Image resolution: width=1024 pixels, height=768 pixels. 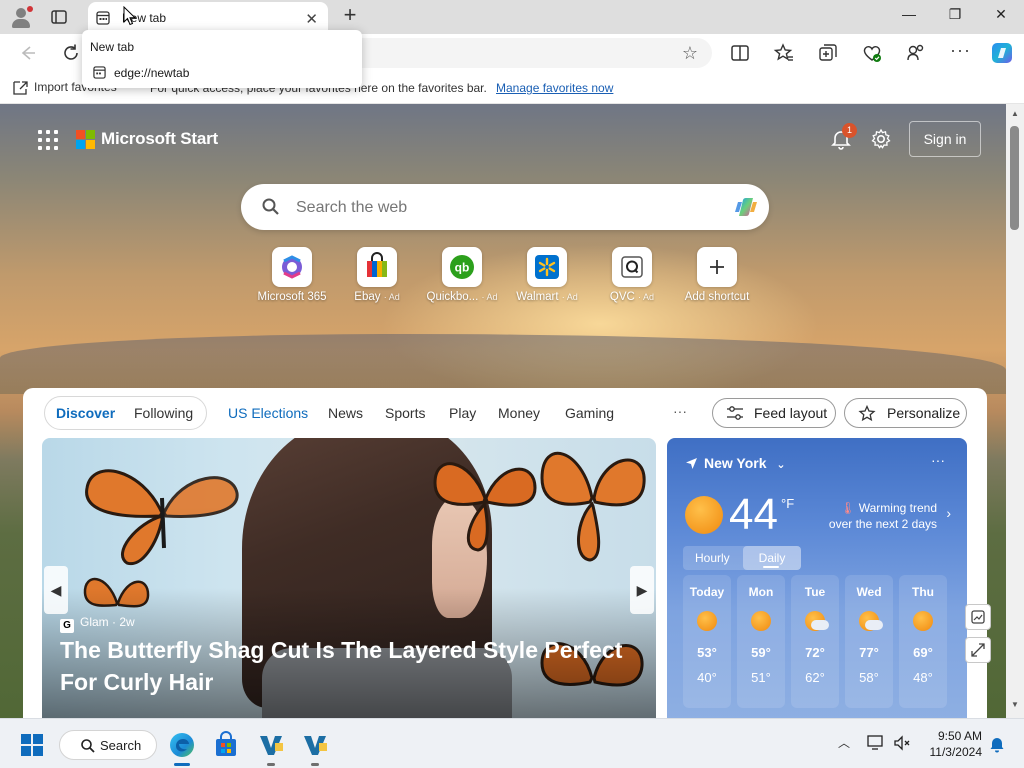 I want to click on nav-play: Play, so click(x=462, y=413).